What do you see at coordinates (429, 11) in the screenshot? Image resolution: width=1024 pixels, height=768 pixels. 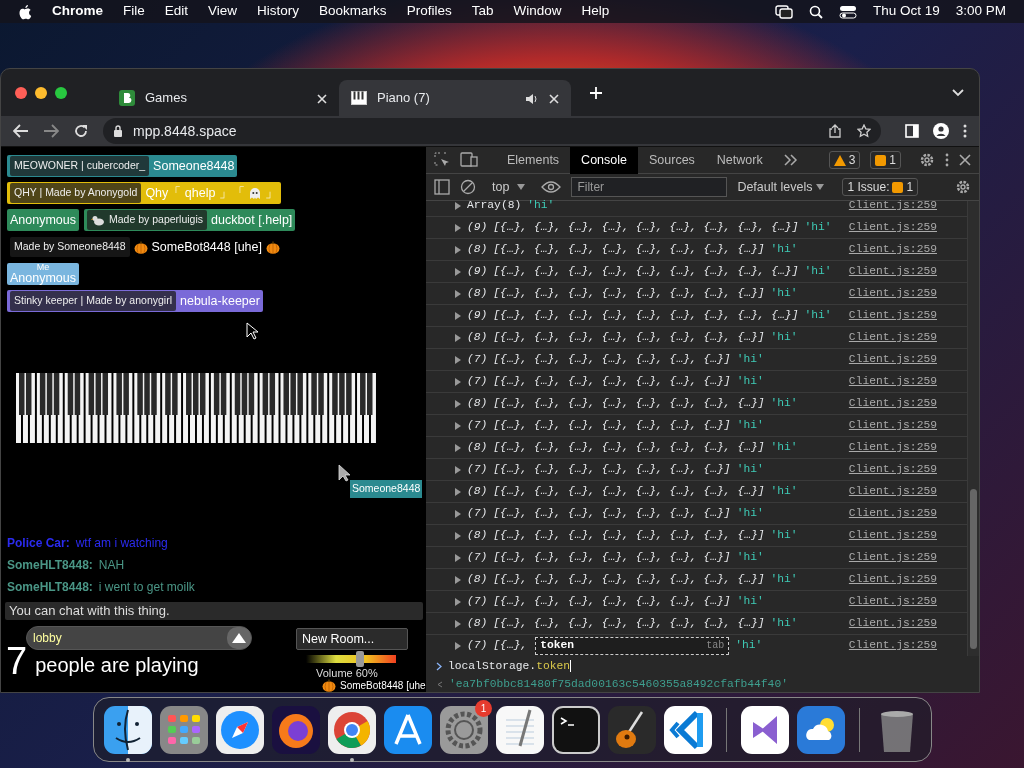 I see `menu-item: Profiles` at bounding box center [429, 11].